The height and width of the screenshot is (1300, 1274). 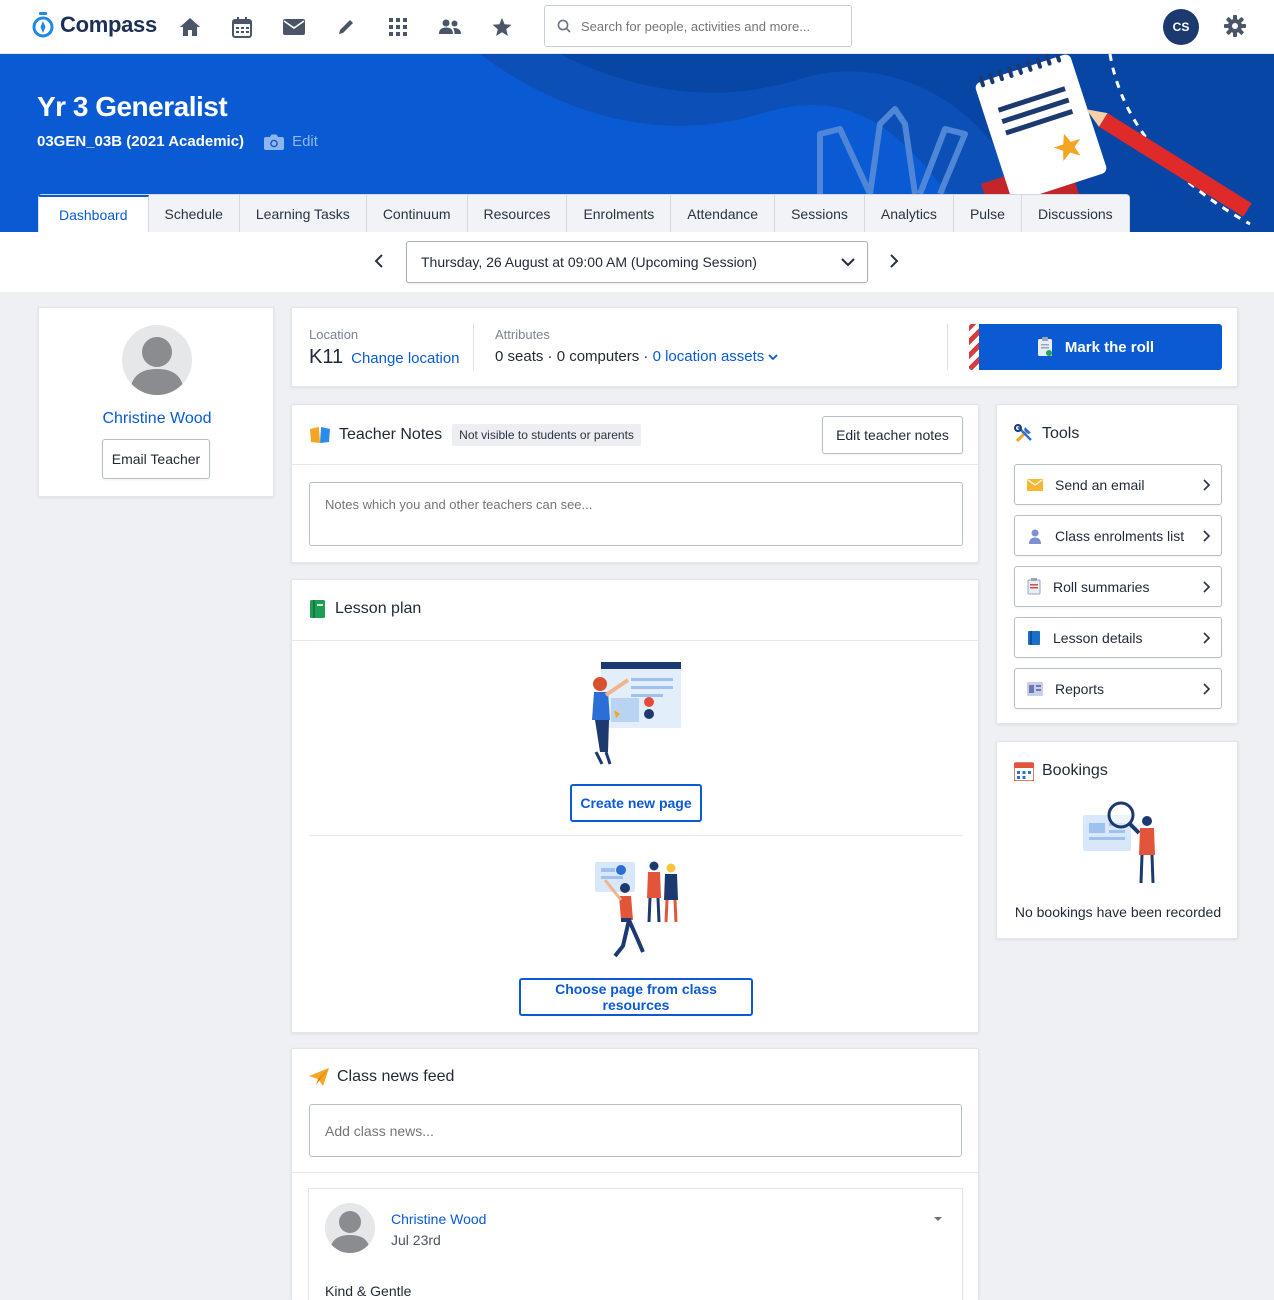 What do you see at coordinates (572, 356) in the screenshot?
I see `attributes-text: 0 seats · 0 computers ·` at bounding box center [572, 356].